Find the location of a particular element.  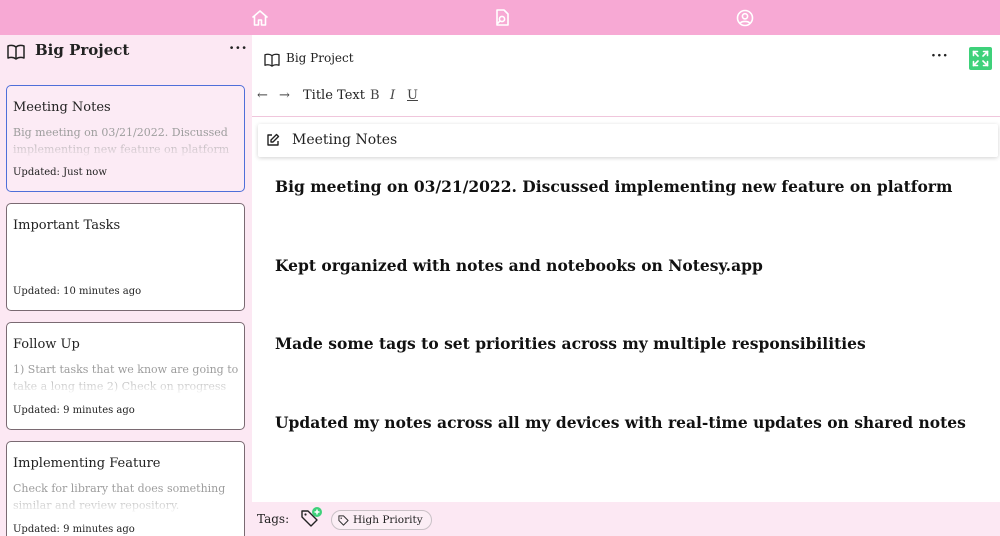

underline-button: U is located at coordinates (412, 95).